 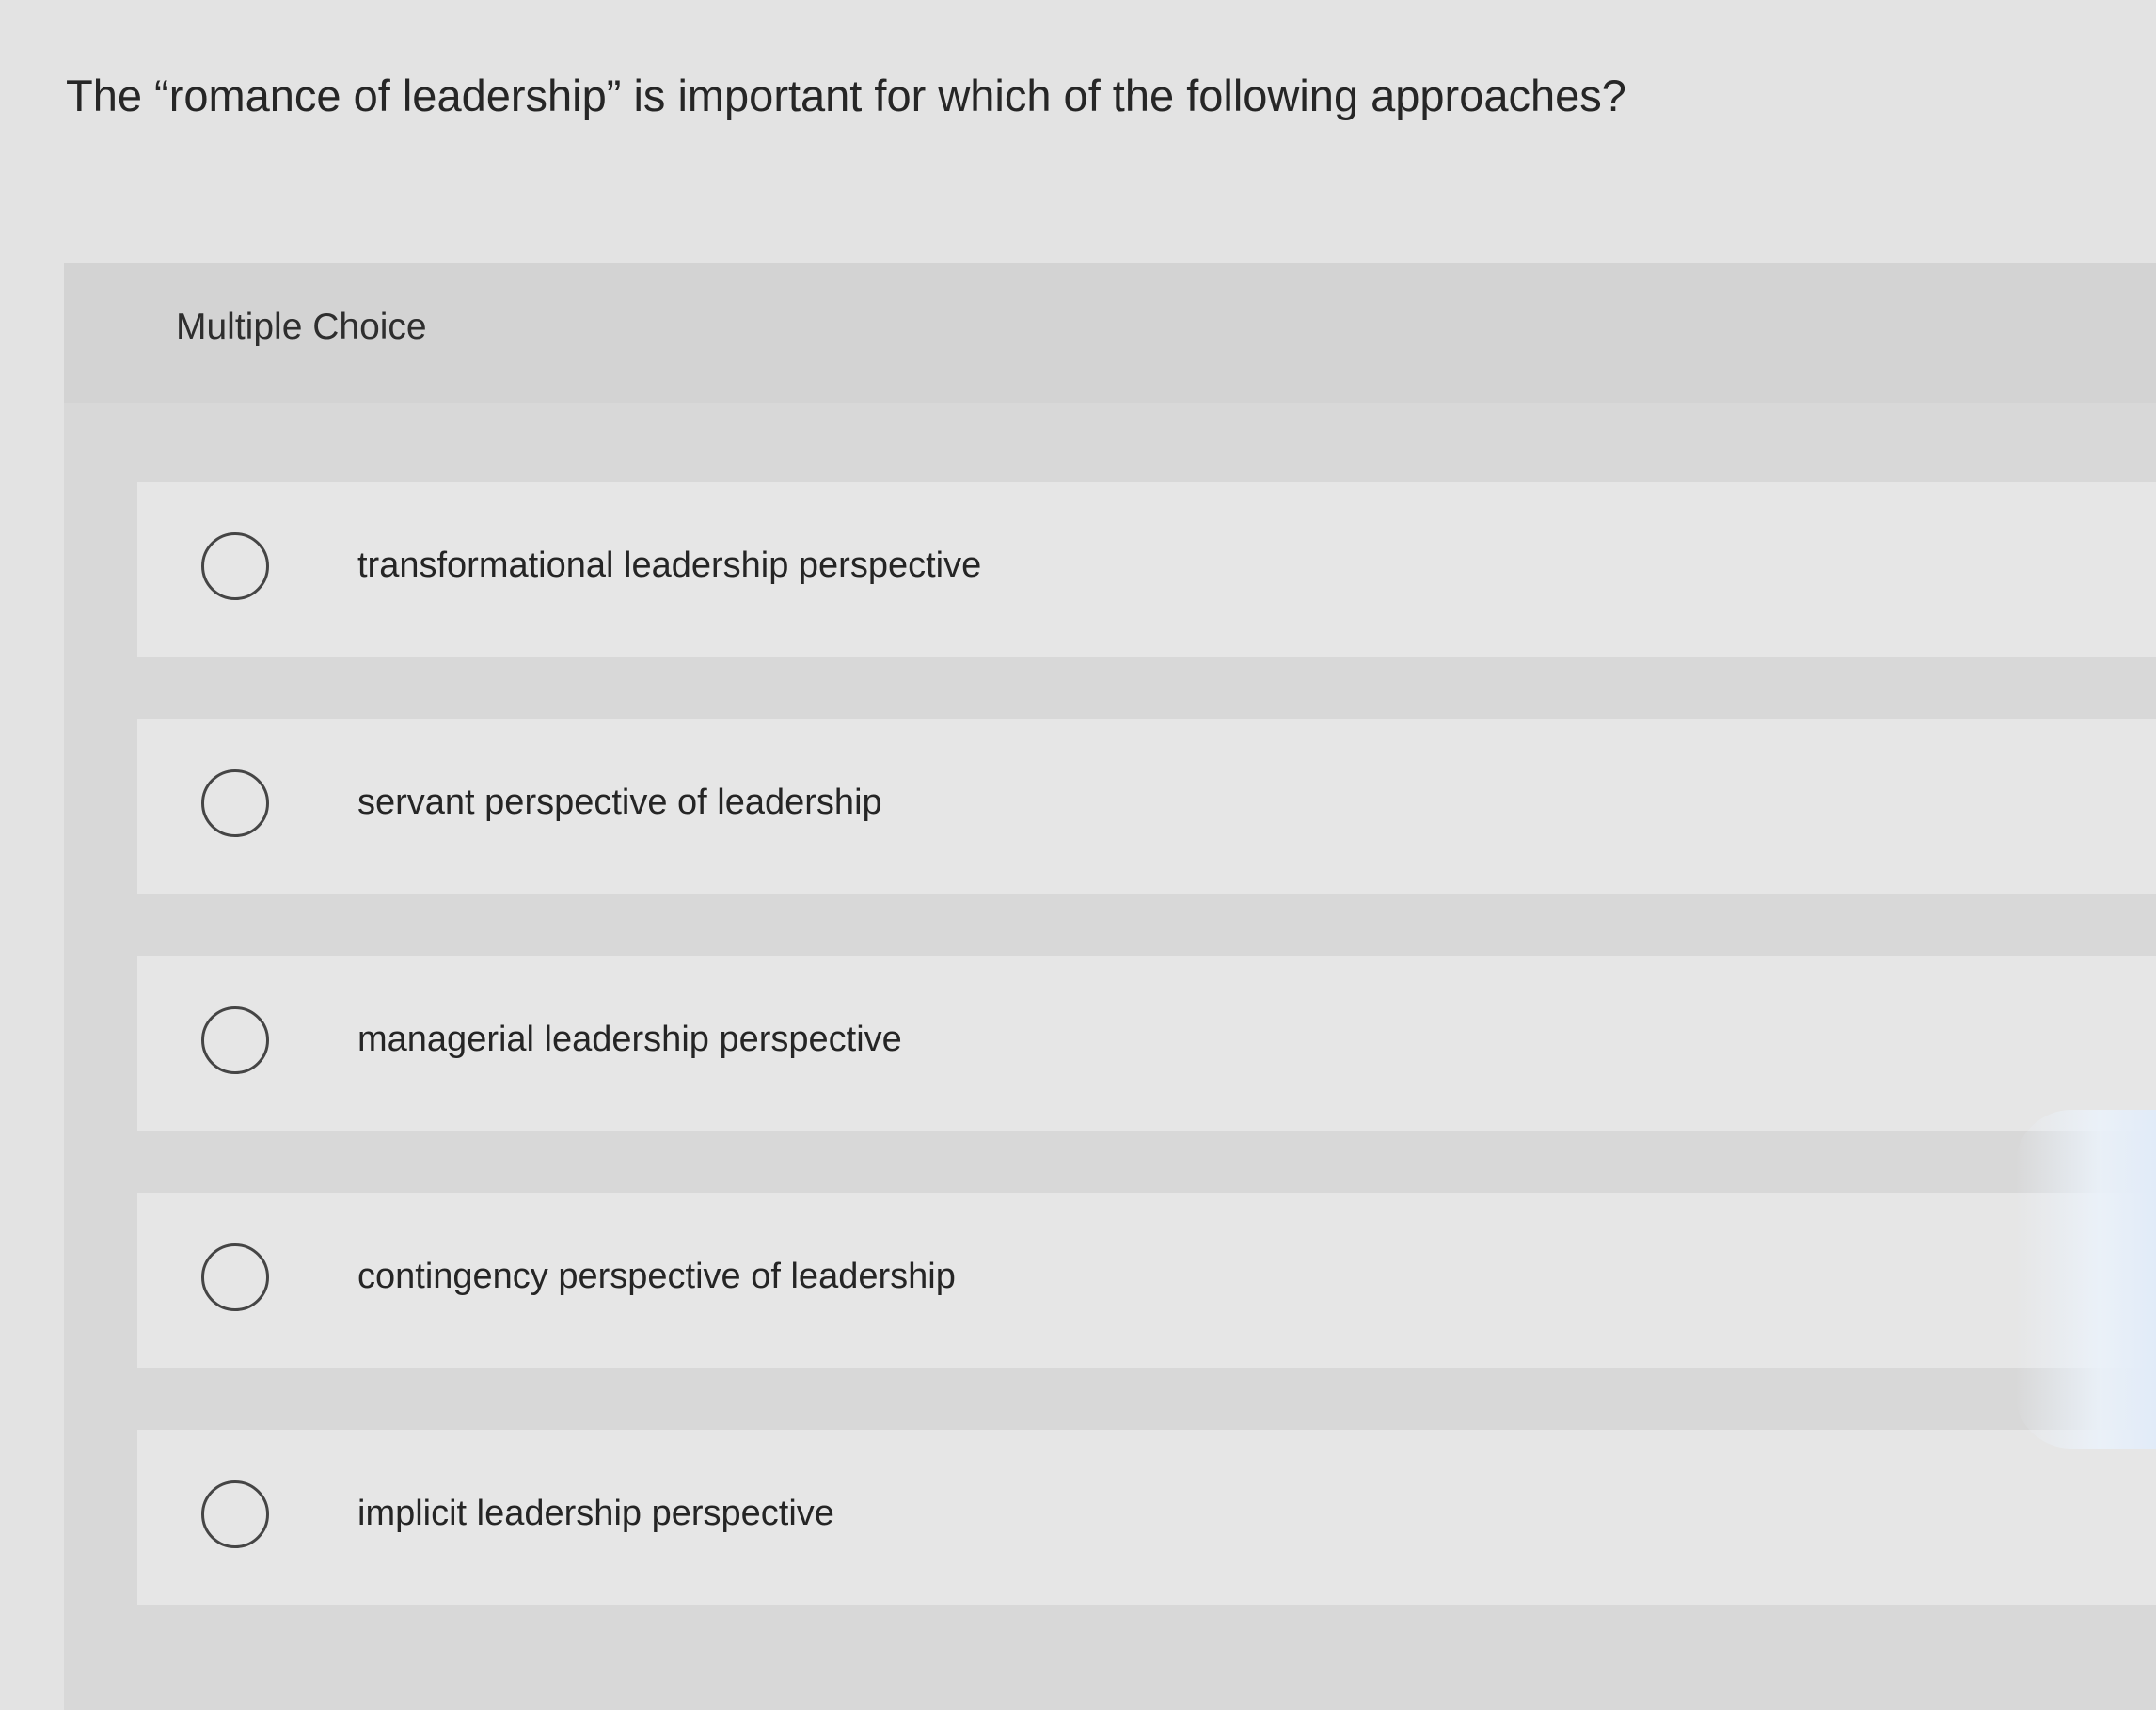 What do you see at coordinates (619, 802) in the screenshot?
I see `choice-label-2: servant perspective of leadership` at bounding box center [619, 802].